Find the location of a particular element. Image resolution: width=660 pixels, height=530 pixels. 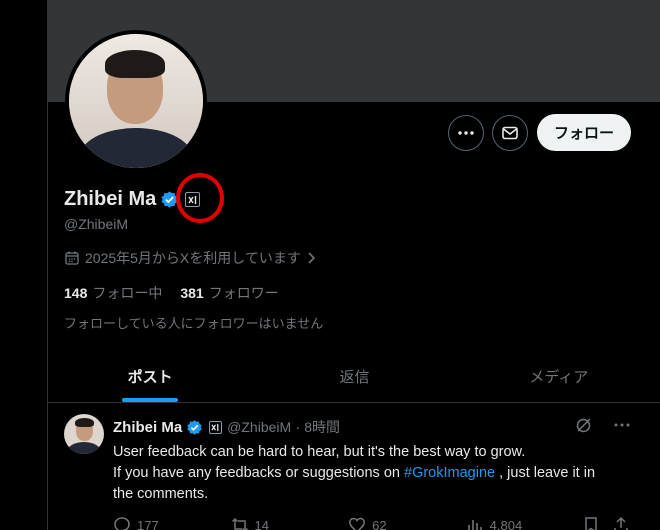

more-button is located at coordinates (466, 133).